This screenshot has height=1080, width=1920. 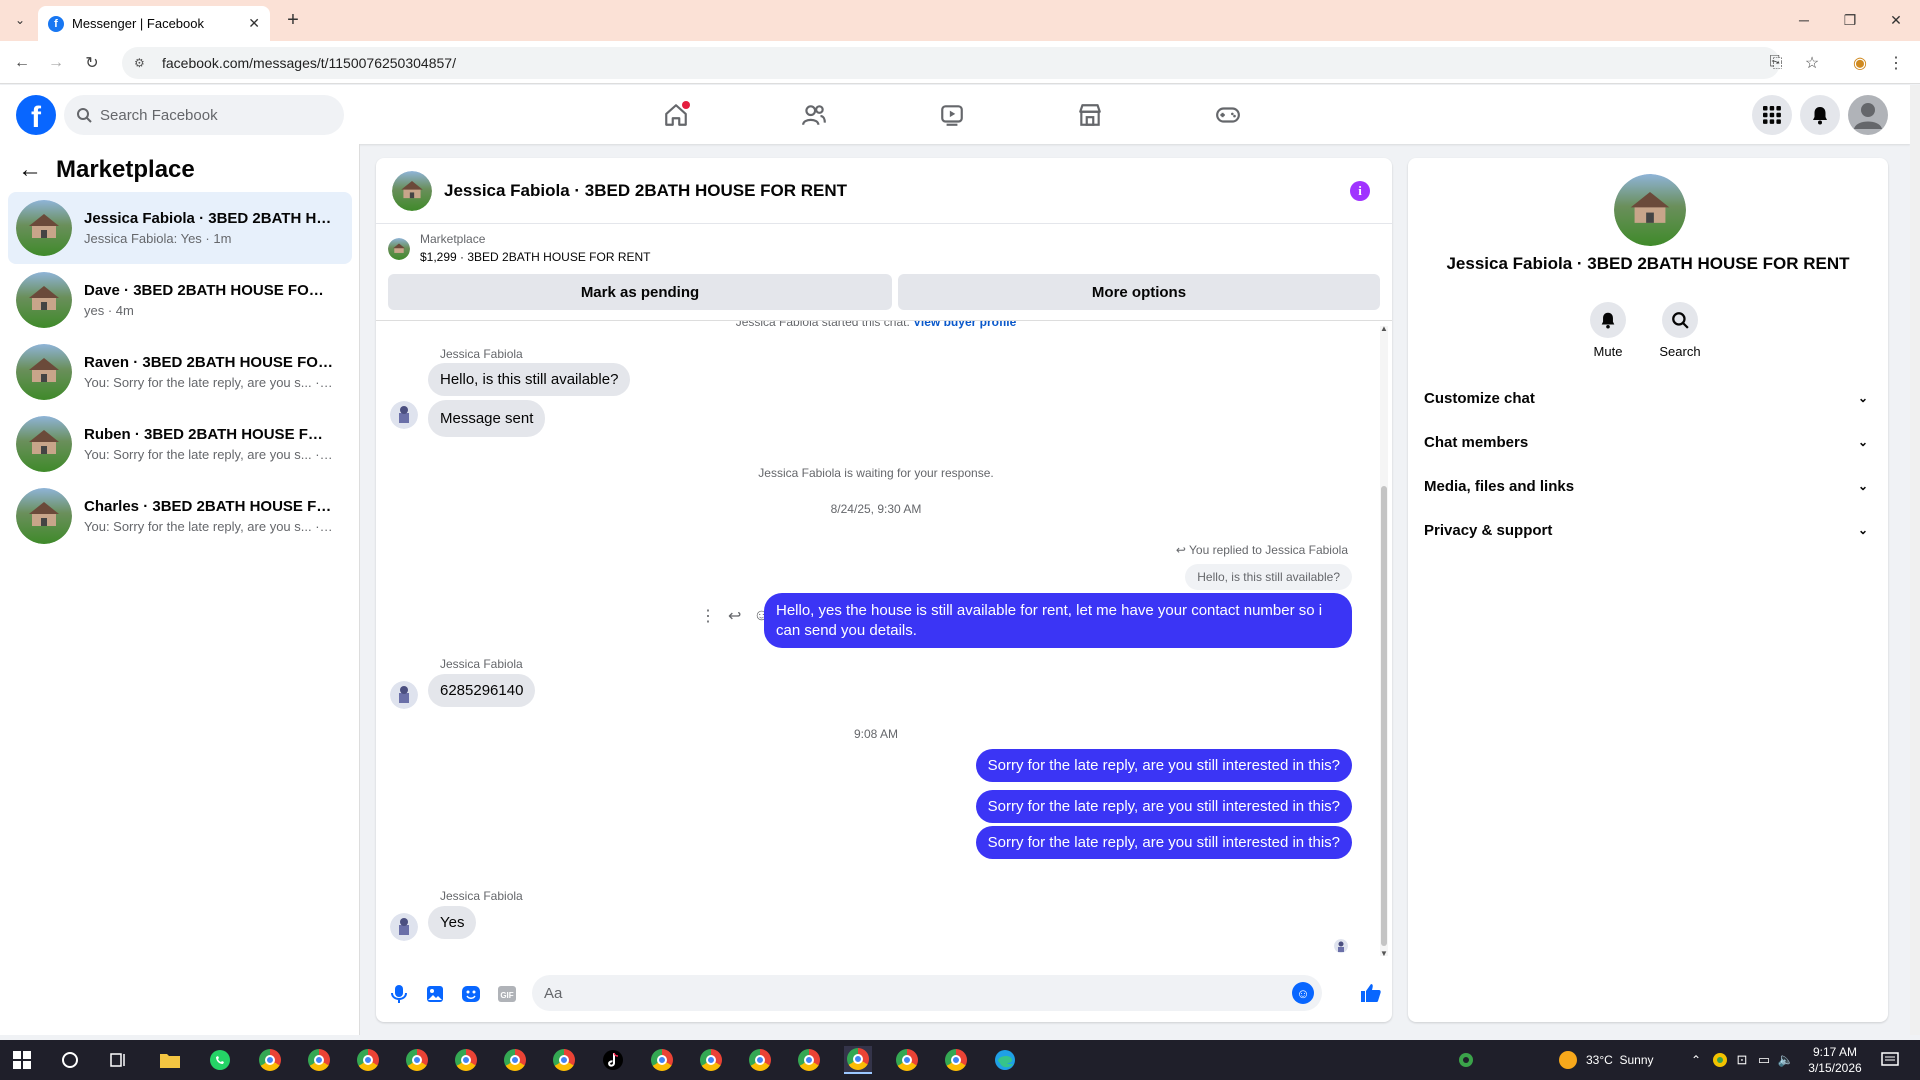 I want to click on conversation-info-icon: i, so click(x=1360, y=191).